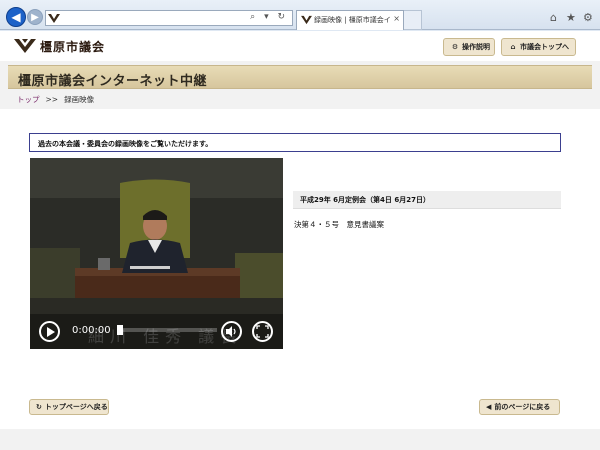 The height and width of the screenshot is (450, 600). What do you see at coordinates (28, 99) in the screenshot?
I see `breadcrumb-top-link: トップ` at bounding box center [28, 99].